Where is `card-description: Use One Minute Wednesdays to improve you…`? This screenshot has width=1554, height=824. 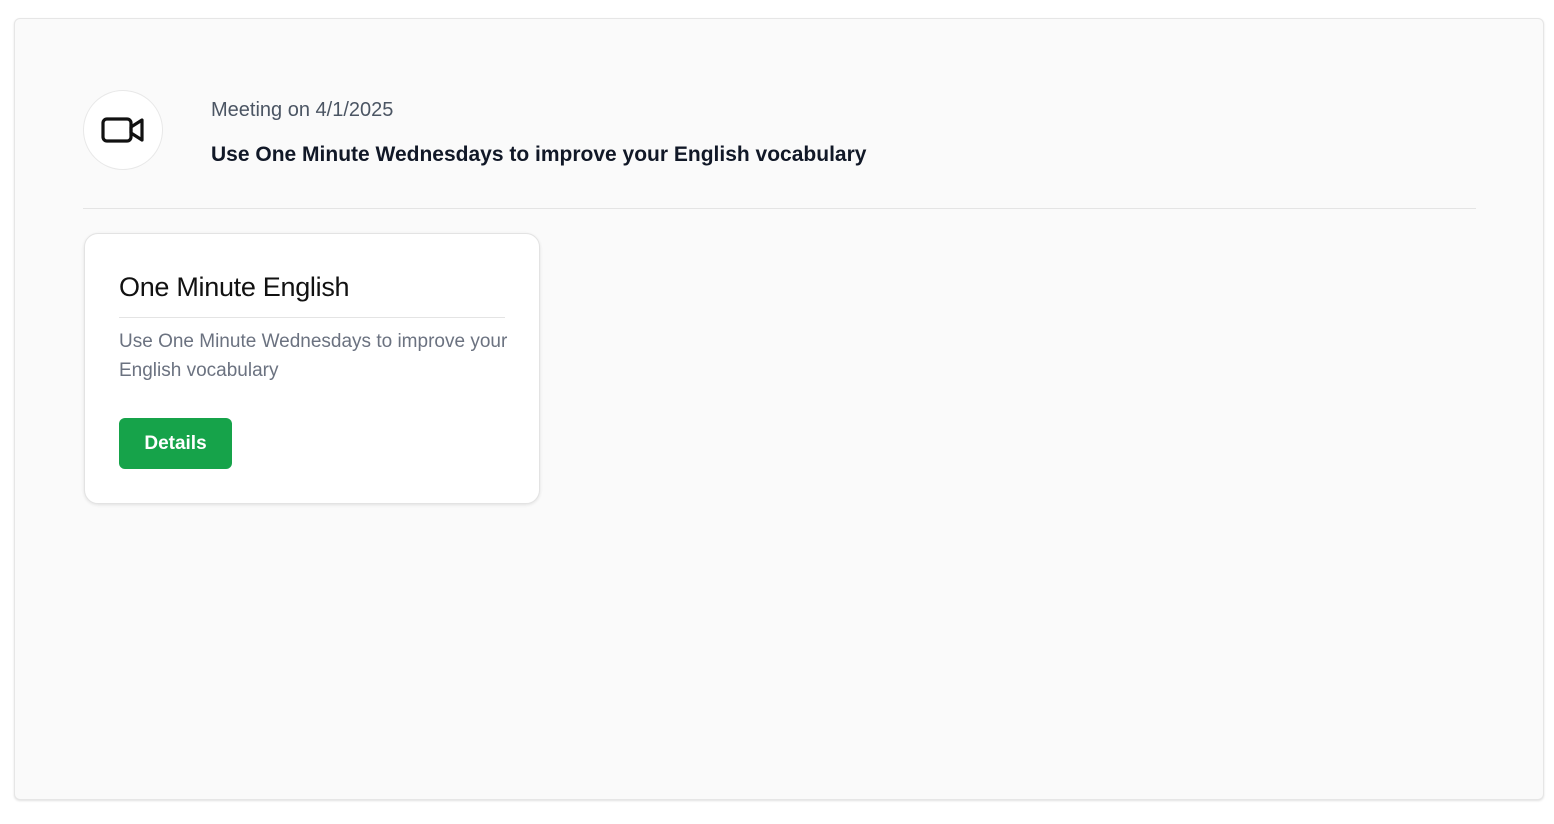 card-description: Use One Minute Wednesdays to improve you… is located at coordinates (313, 356).